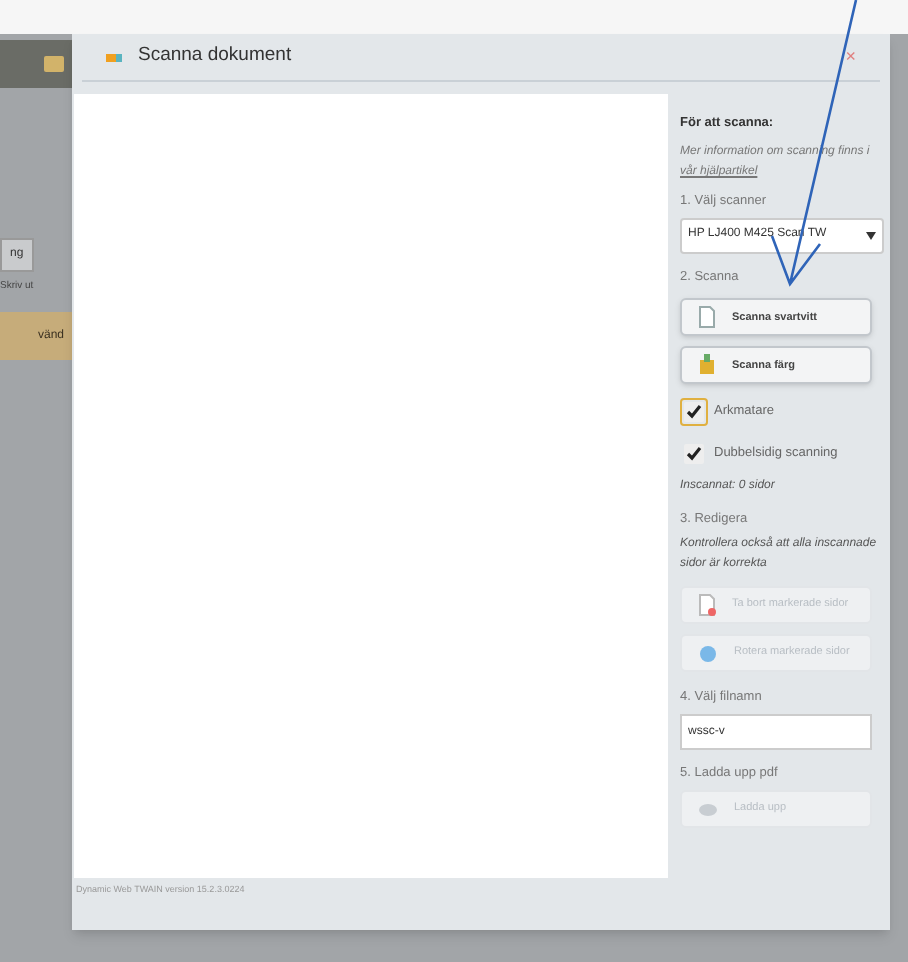 This screenshot has height=962, width=908. I want to click on dialog-title: Scanna dokument, so click(215, 56).